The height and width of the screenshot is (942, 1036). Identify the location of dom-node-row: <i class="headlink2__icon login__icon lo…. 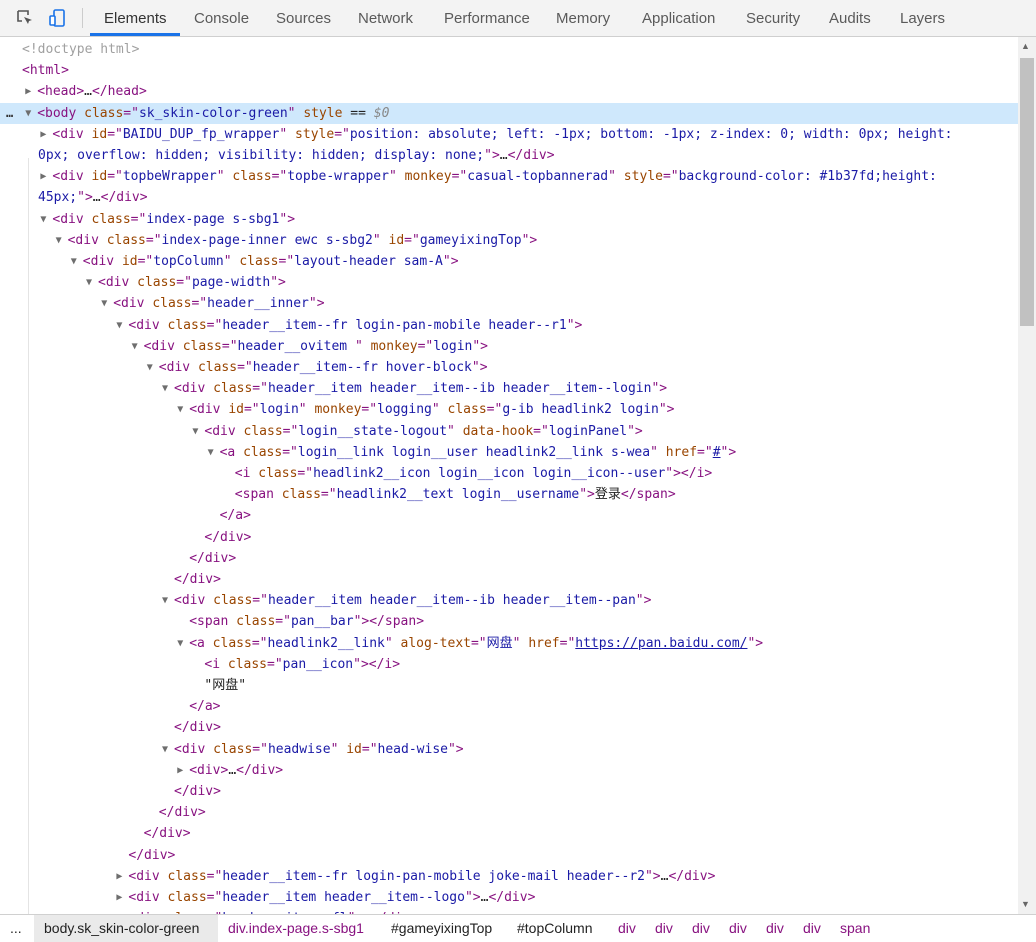
(509, 473).